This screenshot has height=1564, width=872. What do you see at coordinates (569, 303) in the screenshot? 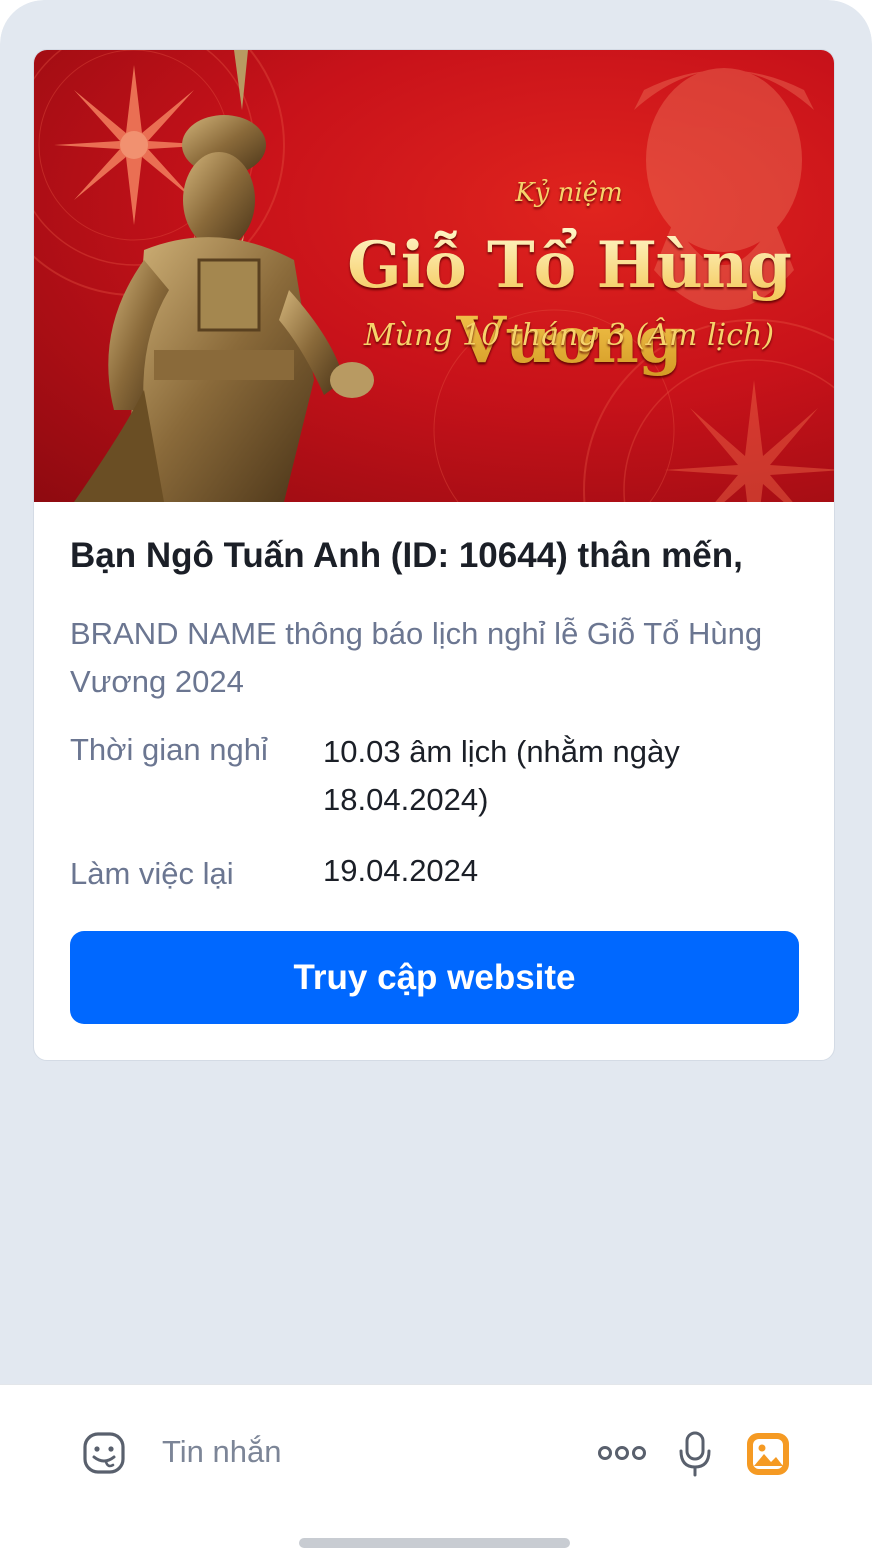
I see `banner-title: Giỗ Tổ Hùng Vương` at bounding box center [569, 303].